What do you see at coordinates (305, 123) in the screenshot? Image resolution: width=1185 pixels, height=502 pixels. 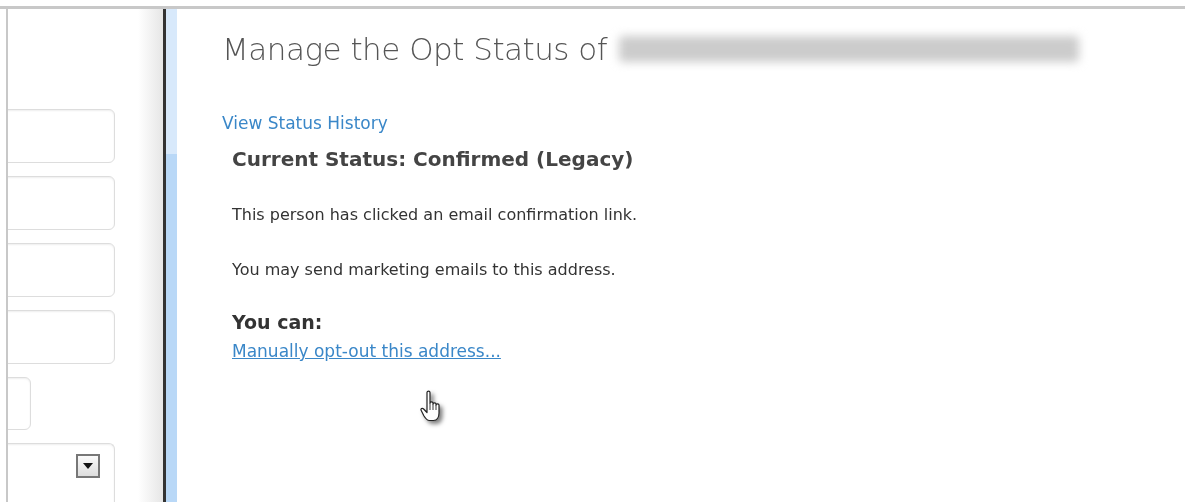 I see `status-history-link: View Status History` at bounding box center [305, 123].